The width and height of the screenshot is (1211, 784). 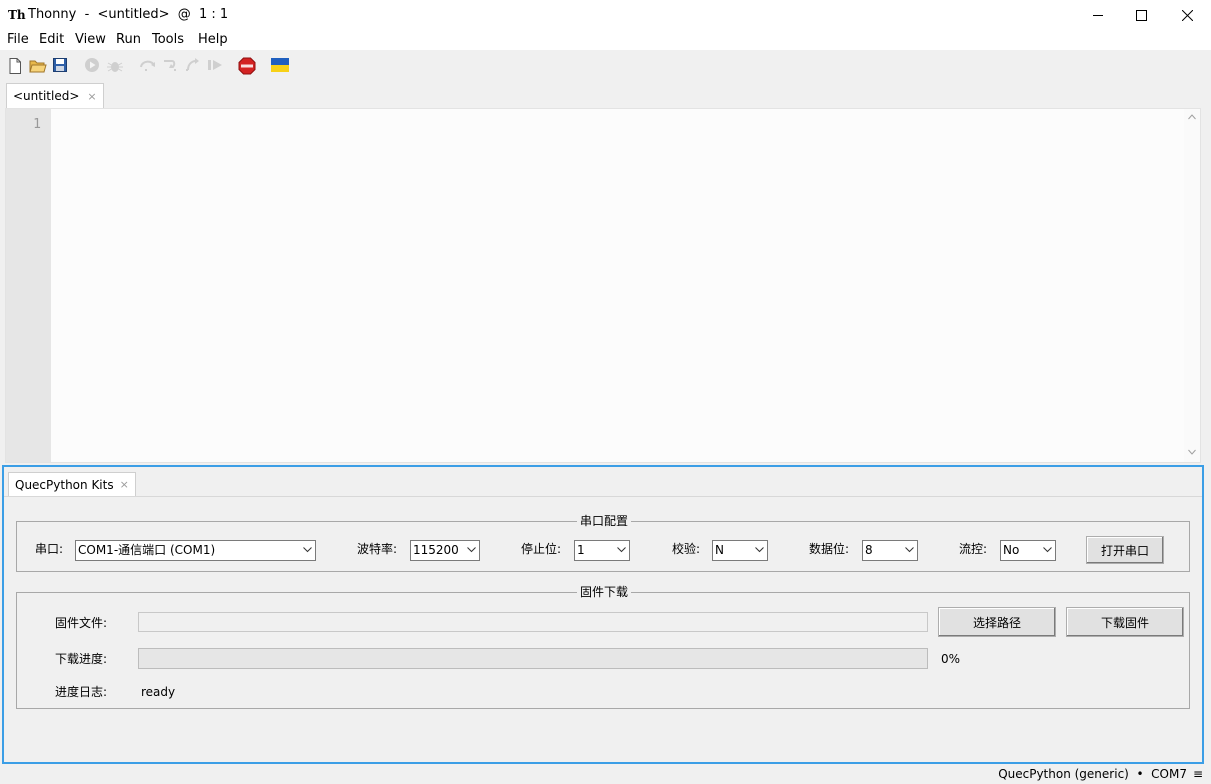 What do you see at coordinates (90, 40) in the screenshot?
I see `menu-view: View` at bounding box center [90, 40].